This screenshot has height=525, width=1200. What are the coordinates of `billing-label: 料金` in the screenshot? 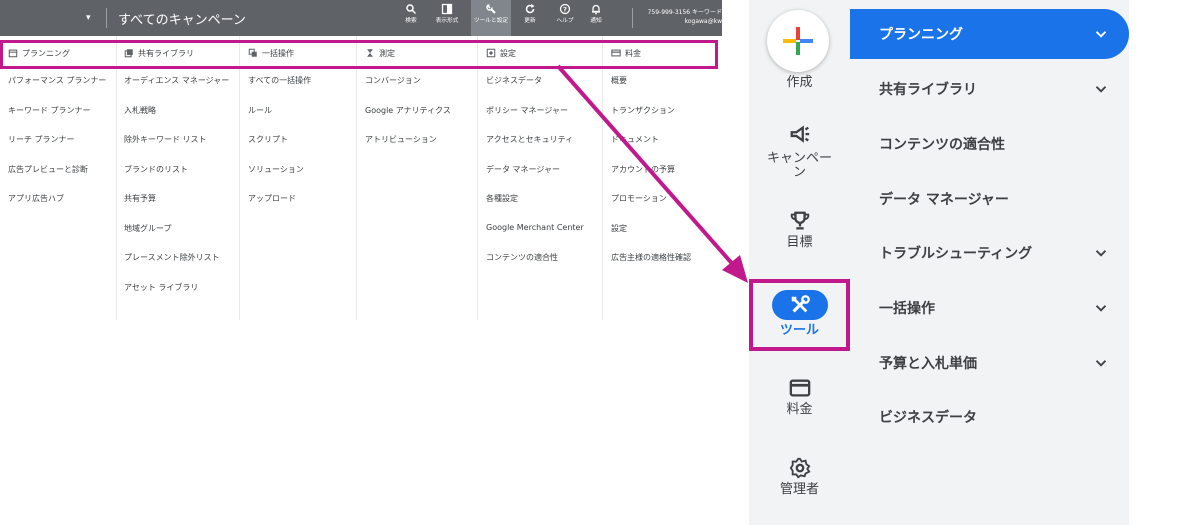 It's located at (799, 409).